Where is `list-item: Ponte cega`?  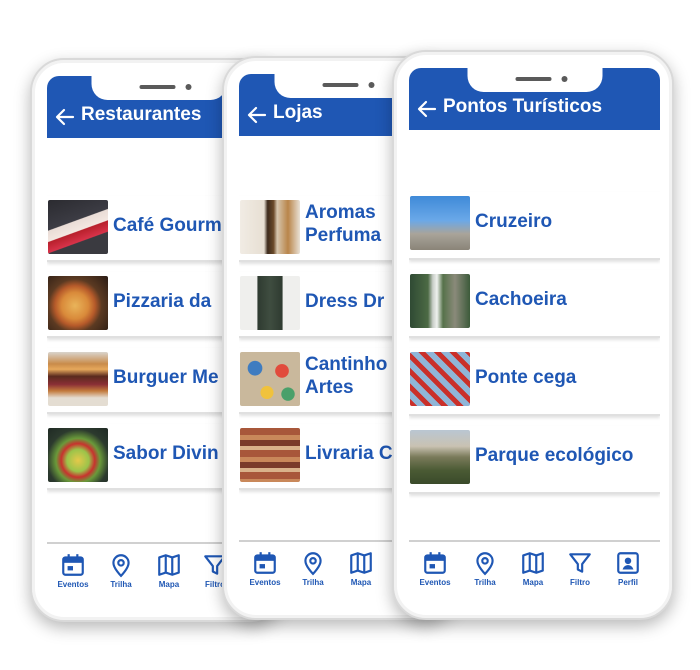
list-item: Ponte cega is located at coordinates (534, 382).